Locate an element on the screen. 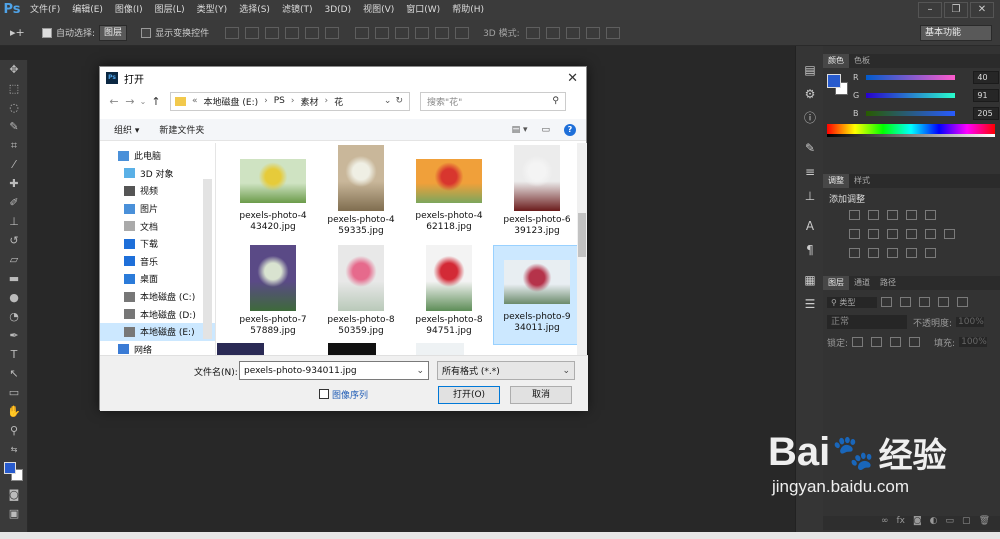 The width and height of the screenshot is (1000, 539). invert-icon is located at coordinates (854, 253).